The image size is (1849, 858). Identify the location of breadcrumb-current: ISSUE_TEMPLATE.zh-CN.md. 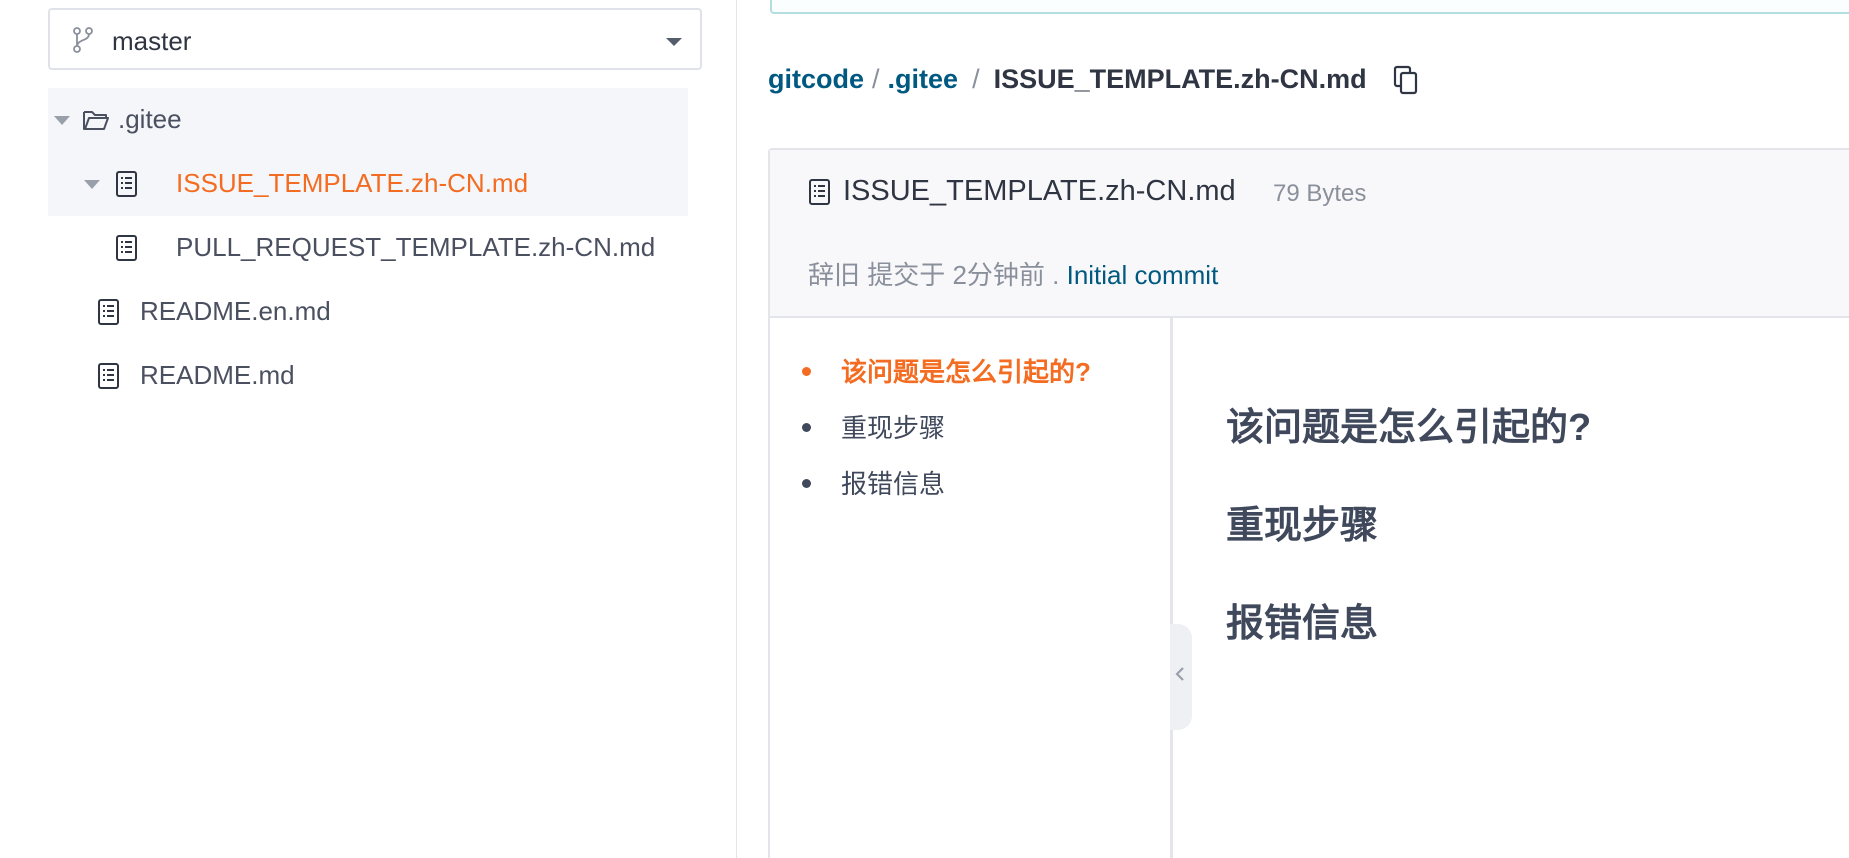
(1180, 79).